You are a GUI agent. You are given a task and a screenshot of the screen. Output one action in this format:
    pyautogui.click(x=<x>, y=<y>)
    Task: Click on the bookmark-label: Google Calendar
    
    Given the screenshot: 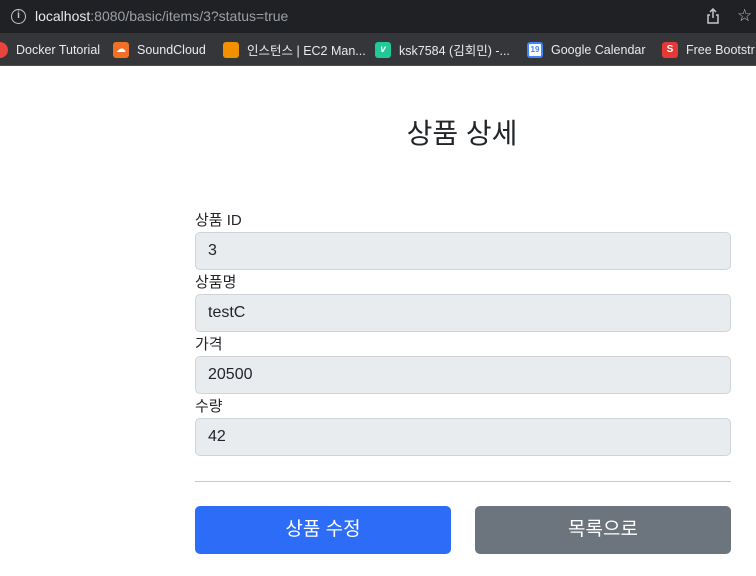 What is the action you would take?
    pyautogui.click(x=598, y=49)
    